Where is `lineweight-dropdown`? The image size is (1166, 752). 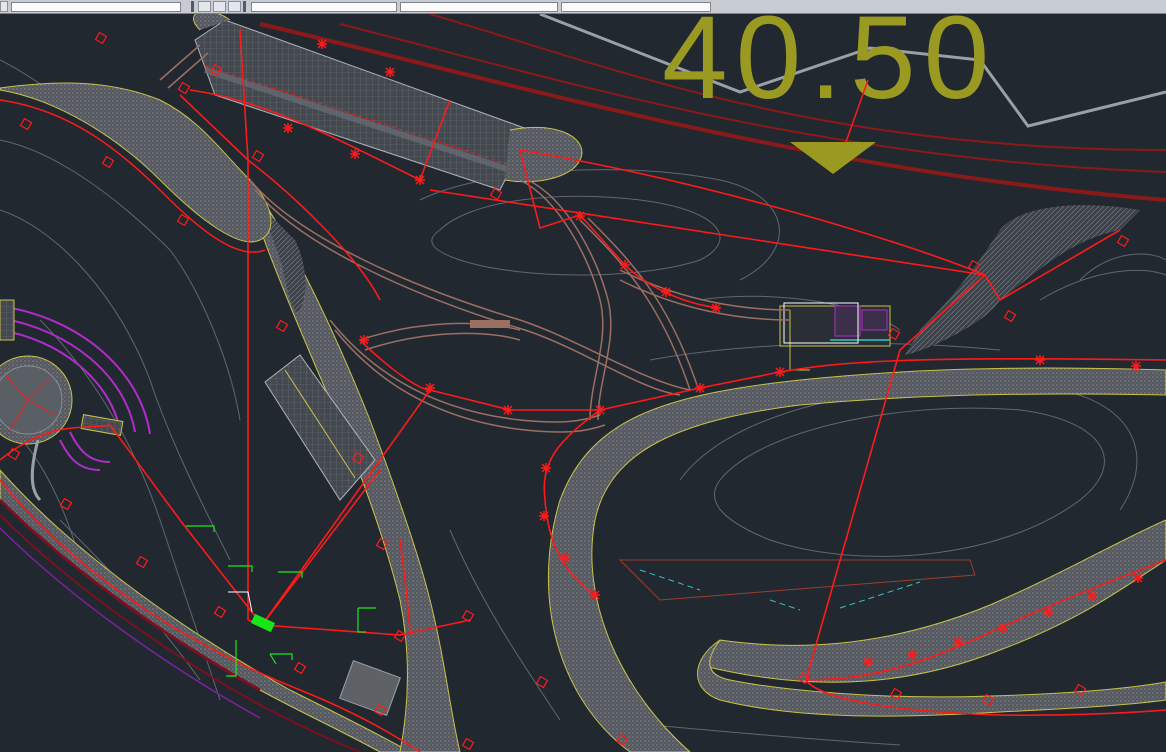 lineweight-dropdown is located at coordinates (636, 6).